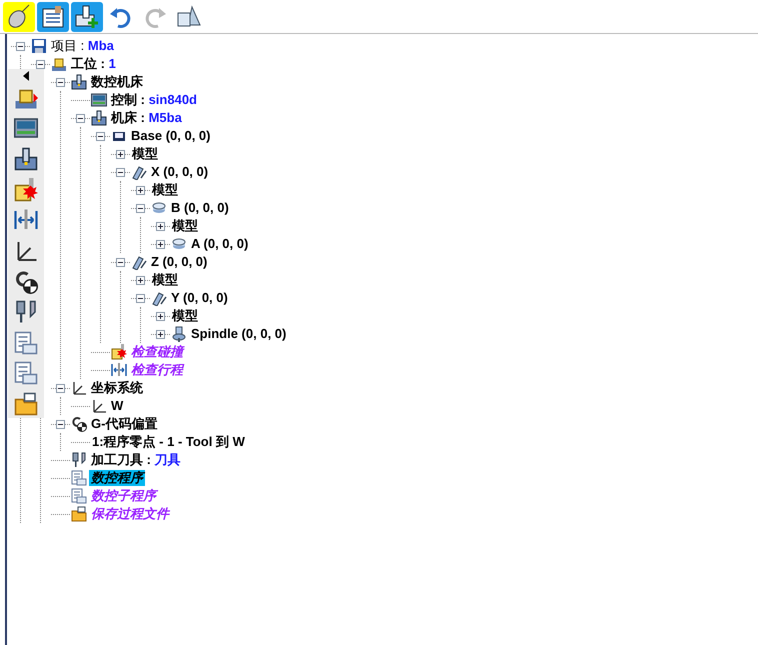  Describe the element at coordinates (26, 76) in the screenshot. I see `collapse-arrow-icon` at that location.